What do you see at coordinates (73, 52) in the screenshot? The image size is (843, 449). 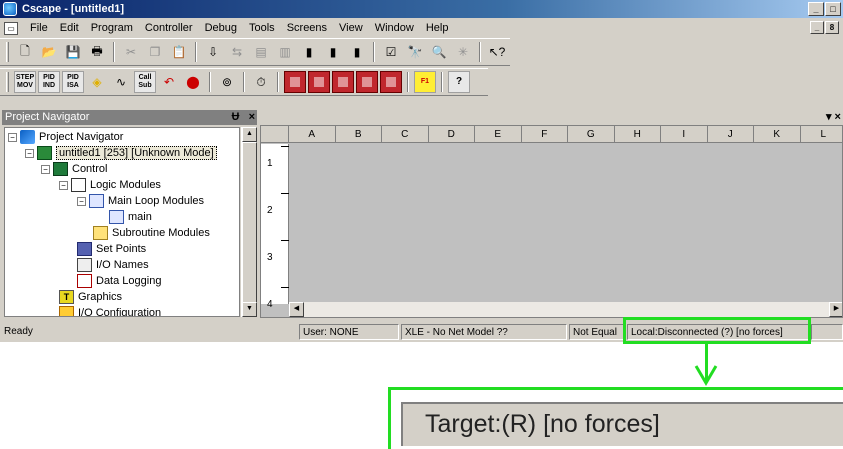 I see `save-icon: 💾` at bounding box center [73, 52].